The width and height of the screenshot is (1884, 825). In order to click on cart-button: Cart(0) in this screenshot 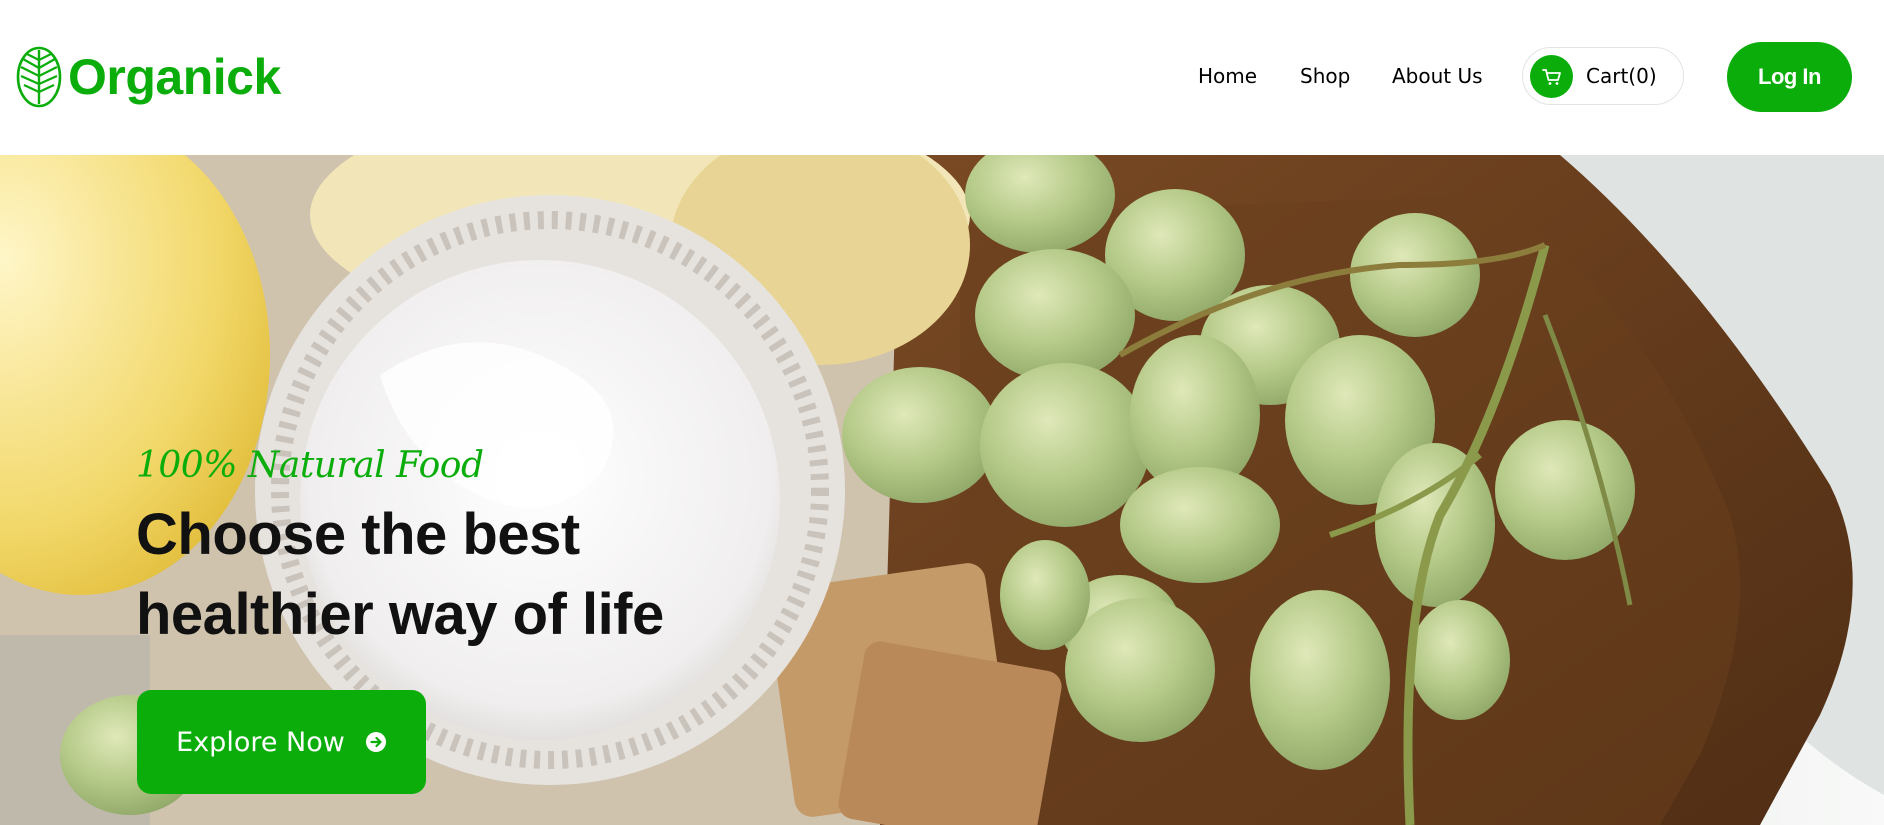, I will do `click(1603, 76)`.